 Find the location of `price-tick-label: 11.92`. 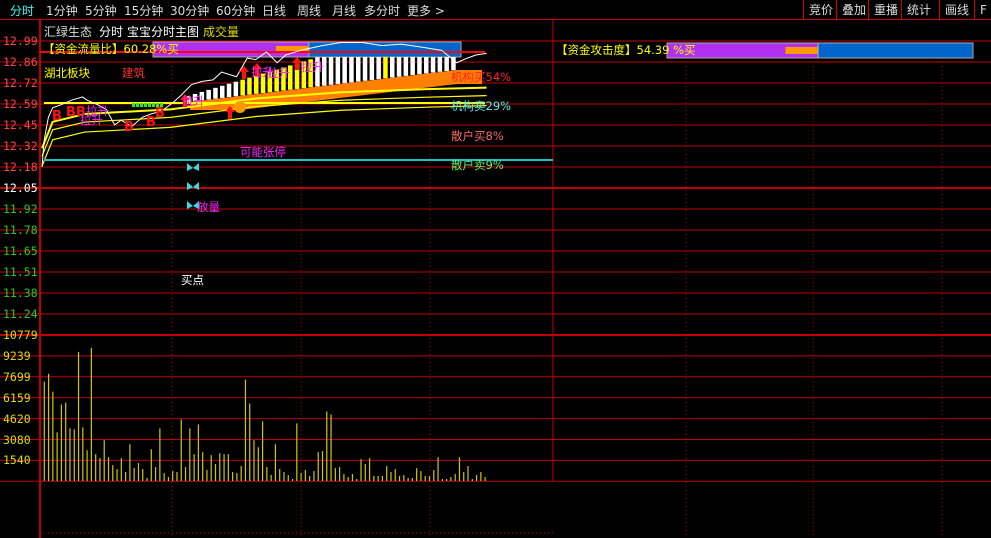

price-tick-label: 11.92 is located at coordinates (20, 209).